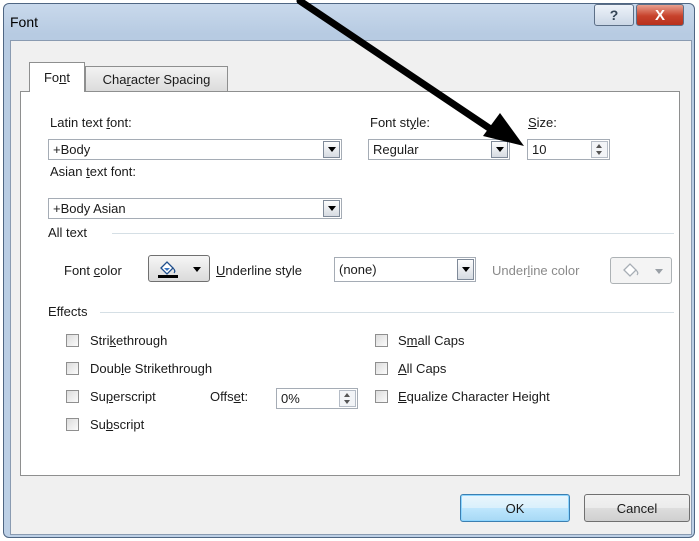 The height and width of the screenshot is (541, 699). Describe the element at coordinates (503, 129) in the screenshot. I see `arrow-head-icon` at that location.